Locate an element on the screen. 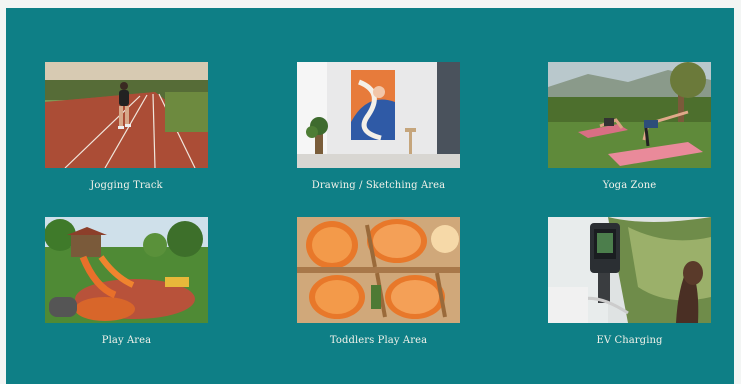  jogging-track-image is located at coordinates (126, 115).